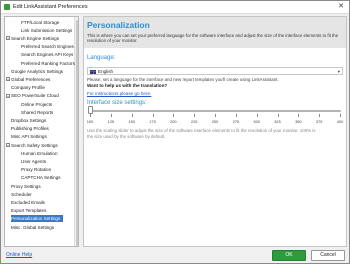 Image resolution: width=350 pixels, height=264 pixels. Describe the element at coordinates (21, 194) in the screenshot. I see `tree-item: Scheduler` at that location.